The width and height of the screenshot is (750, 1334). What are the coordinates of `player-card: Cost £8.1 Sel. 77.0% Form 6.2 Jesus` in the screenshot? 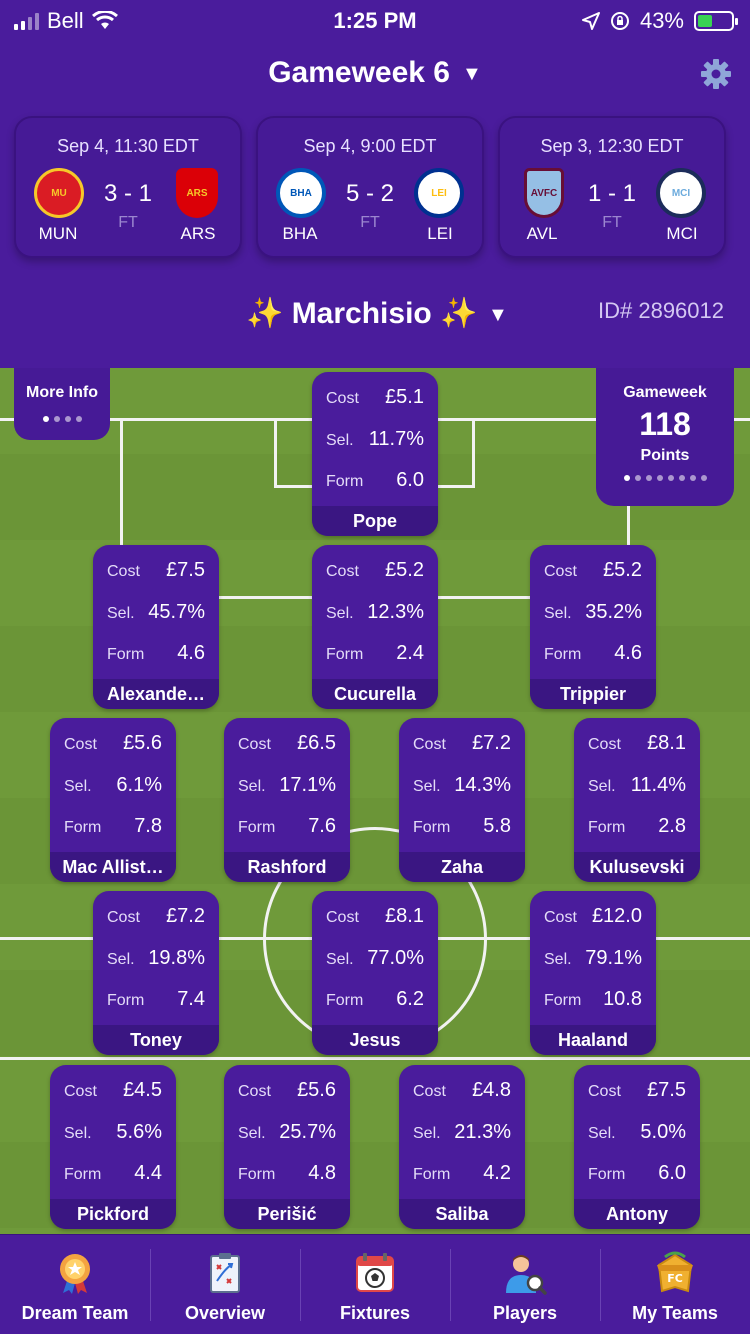 It's located at (375, 973).